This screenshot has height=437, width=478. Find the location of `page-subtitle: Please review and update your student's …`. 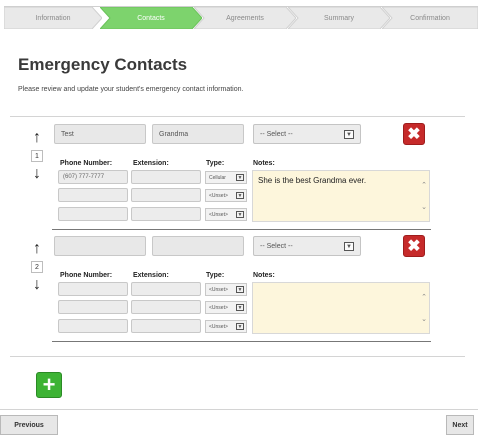

page-subtitle: Please review and update your student's … is located at coordinates (131, 89).